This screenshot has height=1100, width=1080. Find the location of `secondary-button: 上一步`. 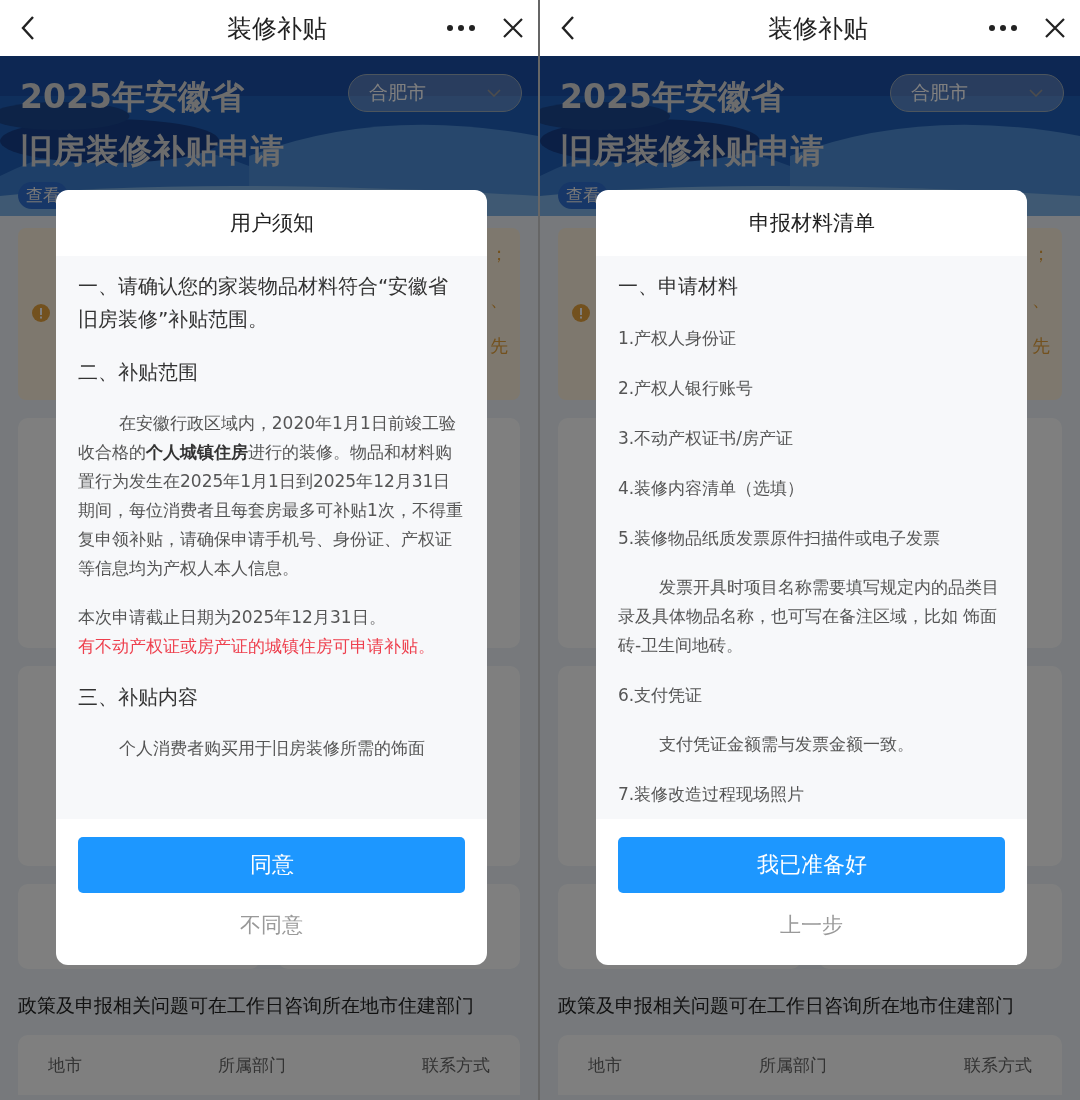

secondary-button: 上一步 is located at coordinates (811, 925).